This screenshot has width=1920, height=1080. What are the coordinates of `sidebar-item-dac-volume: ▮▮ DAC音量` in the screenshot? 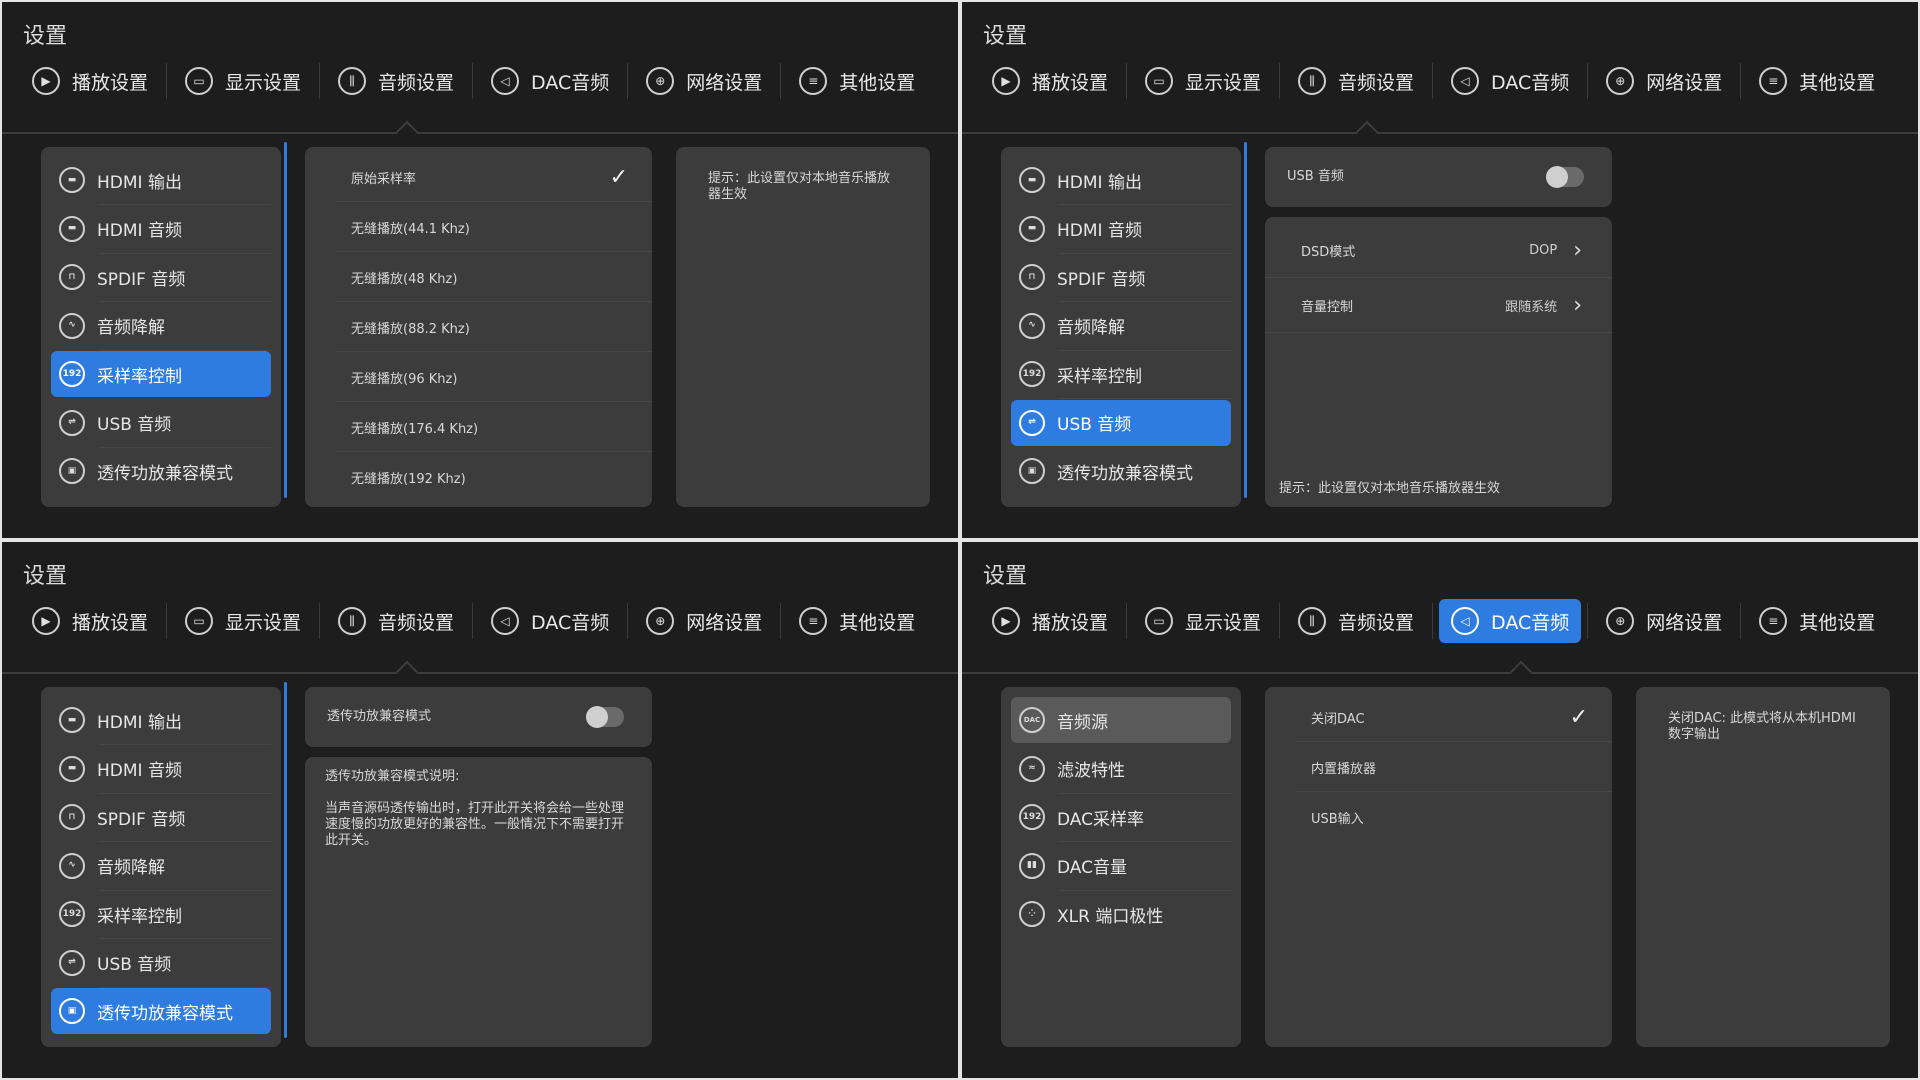 It's located at (1121, 867).